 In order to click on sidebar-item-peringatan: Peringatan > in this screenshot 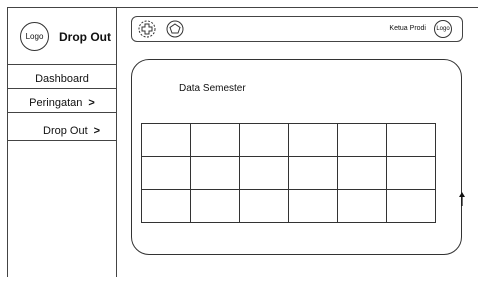, I will do `click(62, 103)`.